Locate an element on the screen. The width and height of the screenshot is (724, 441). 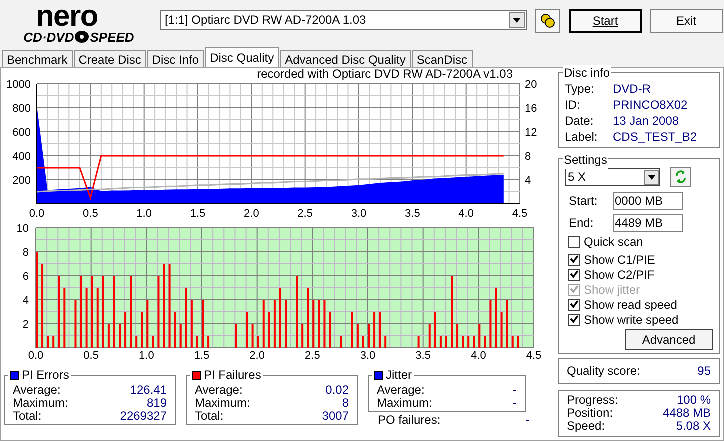
checkbox-label: Show jitter is located at coordinates (612, 290).